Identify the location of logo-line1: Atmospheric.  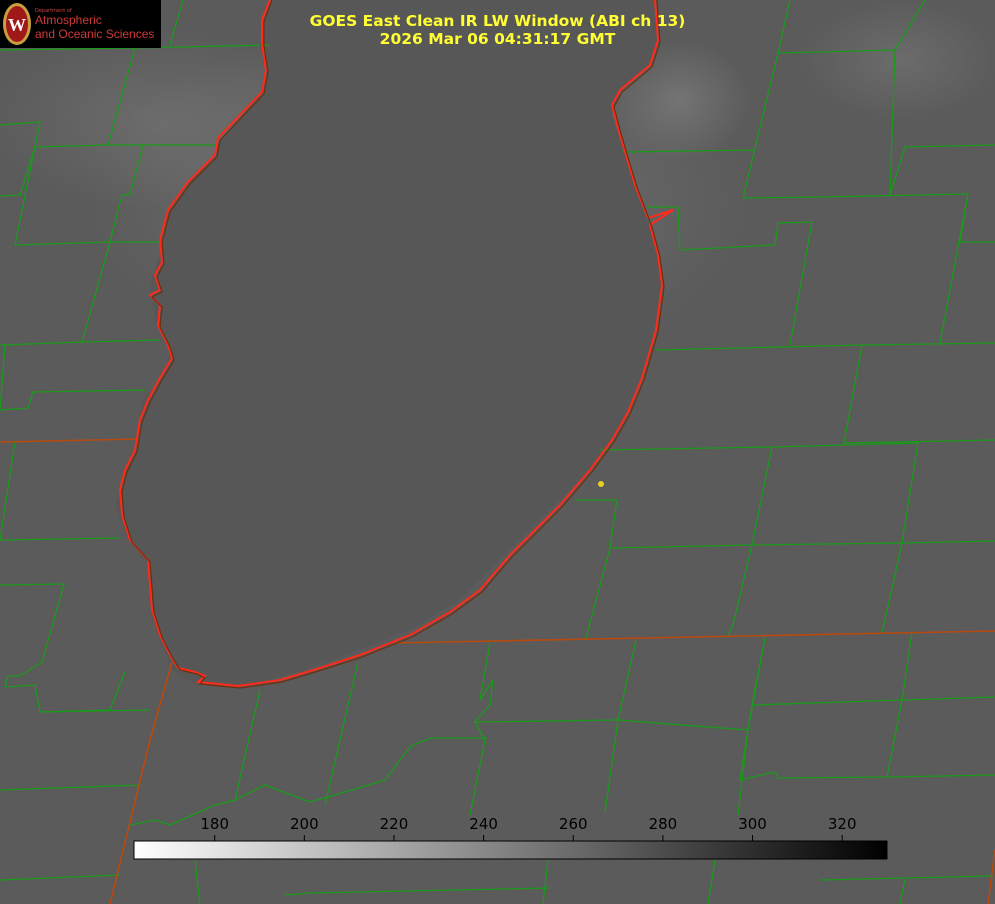
(68, 20).